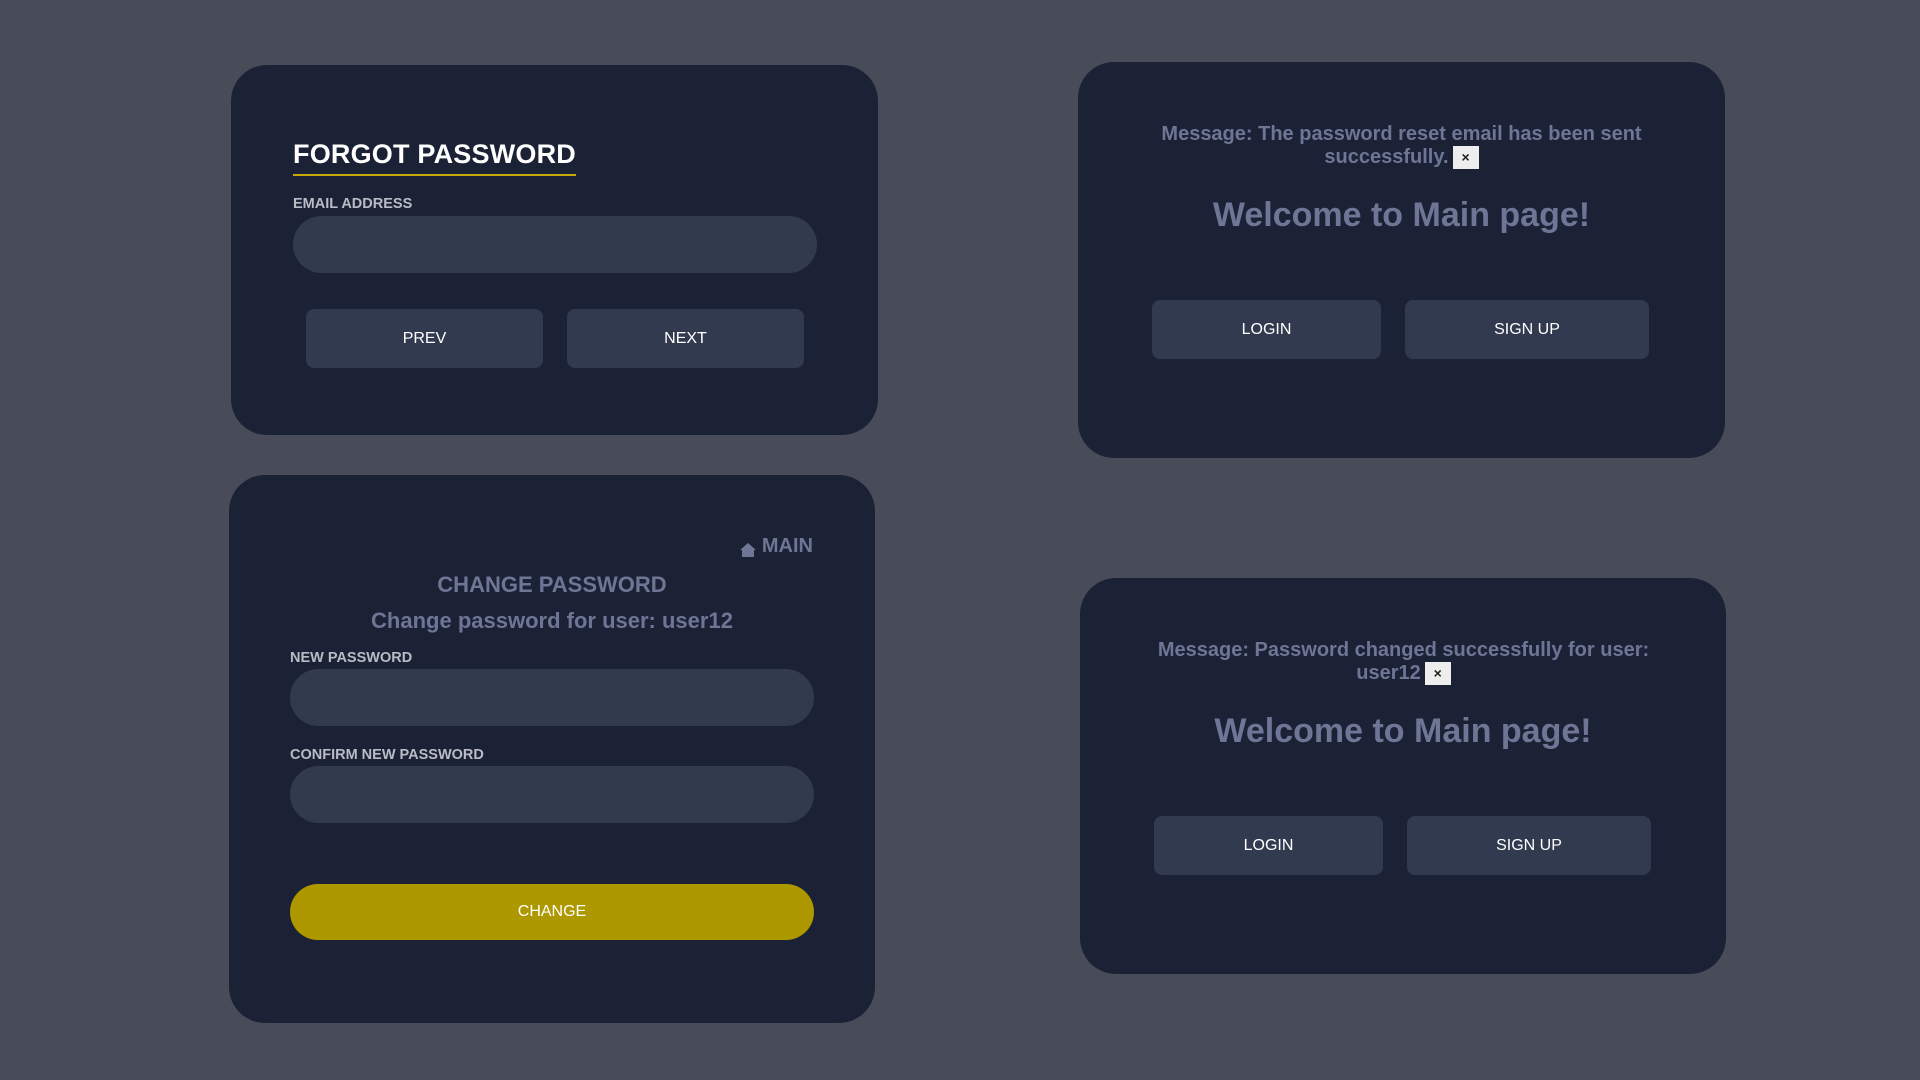  What do you see at coordinates (787, 546) in the screenshot?
I see `main-link-label: MAIN` at bounding box center [787, 546].